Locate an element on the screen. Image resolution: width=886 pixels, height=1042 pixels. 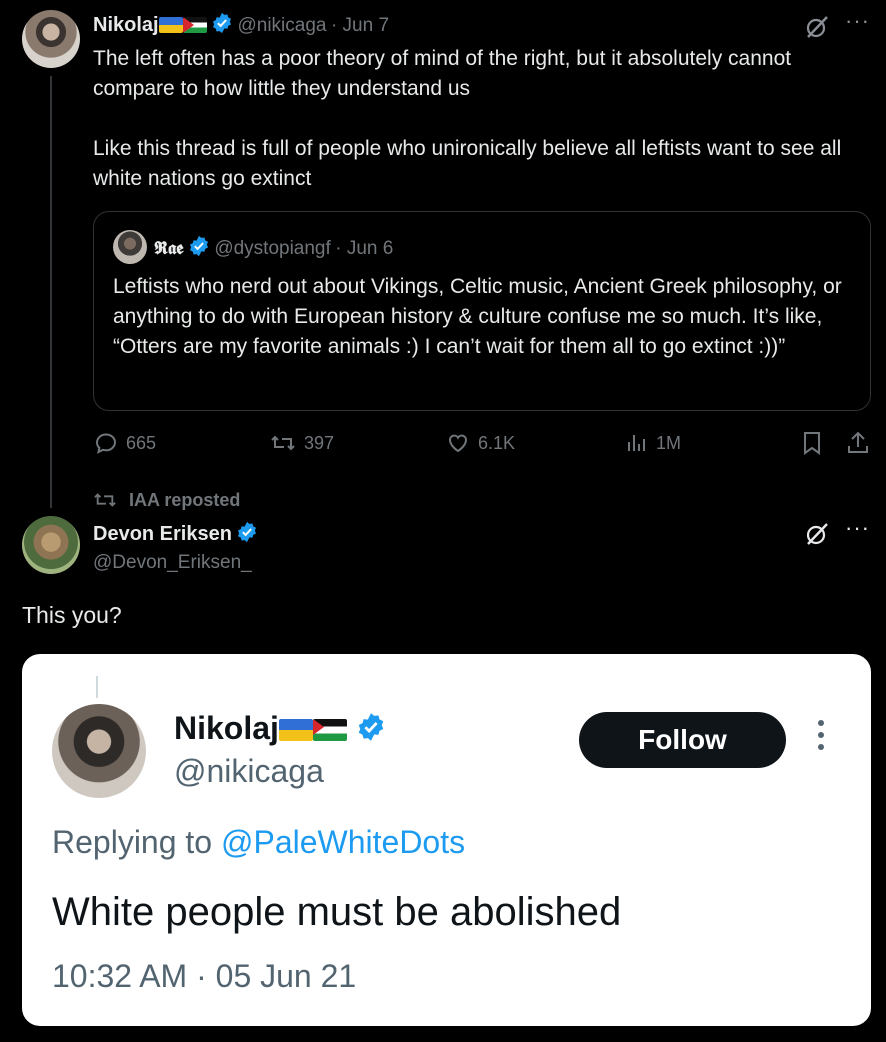
share-icon is located at coordinates (858, 443).